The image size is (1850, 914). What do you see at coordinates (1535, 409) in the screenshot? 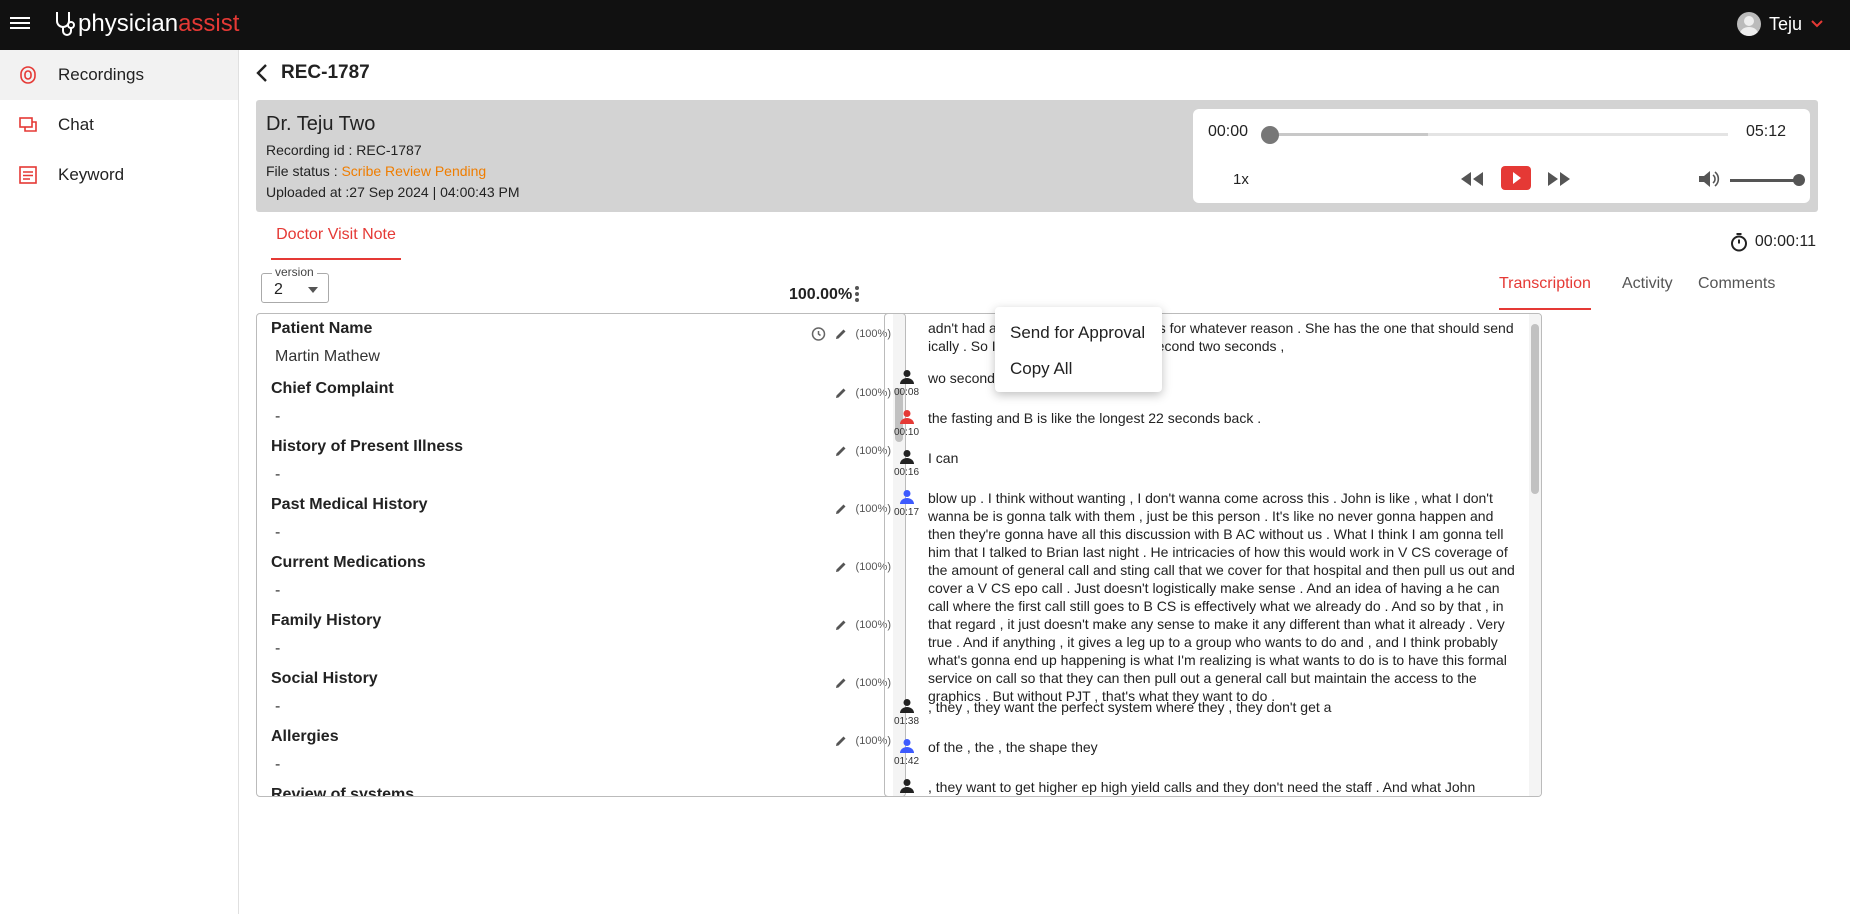
I see `scrollbar-thumb` at bounding box center [1535, 409].